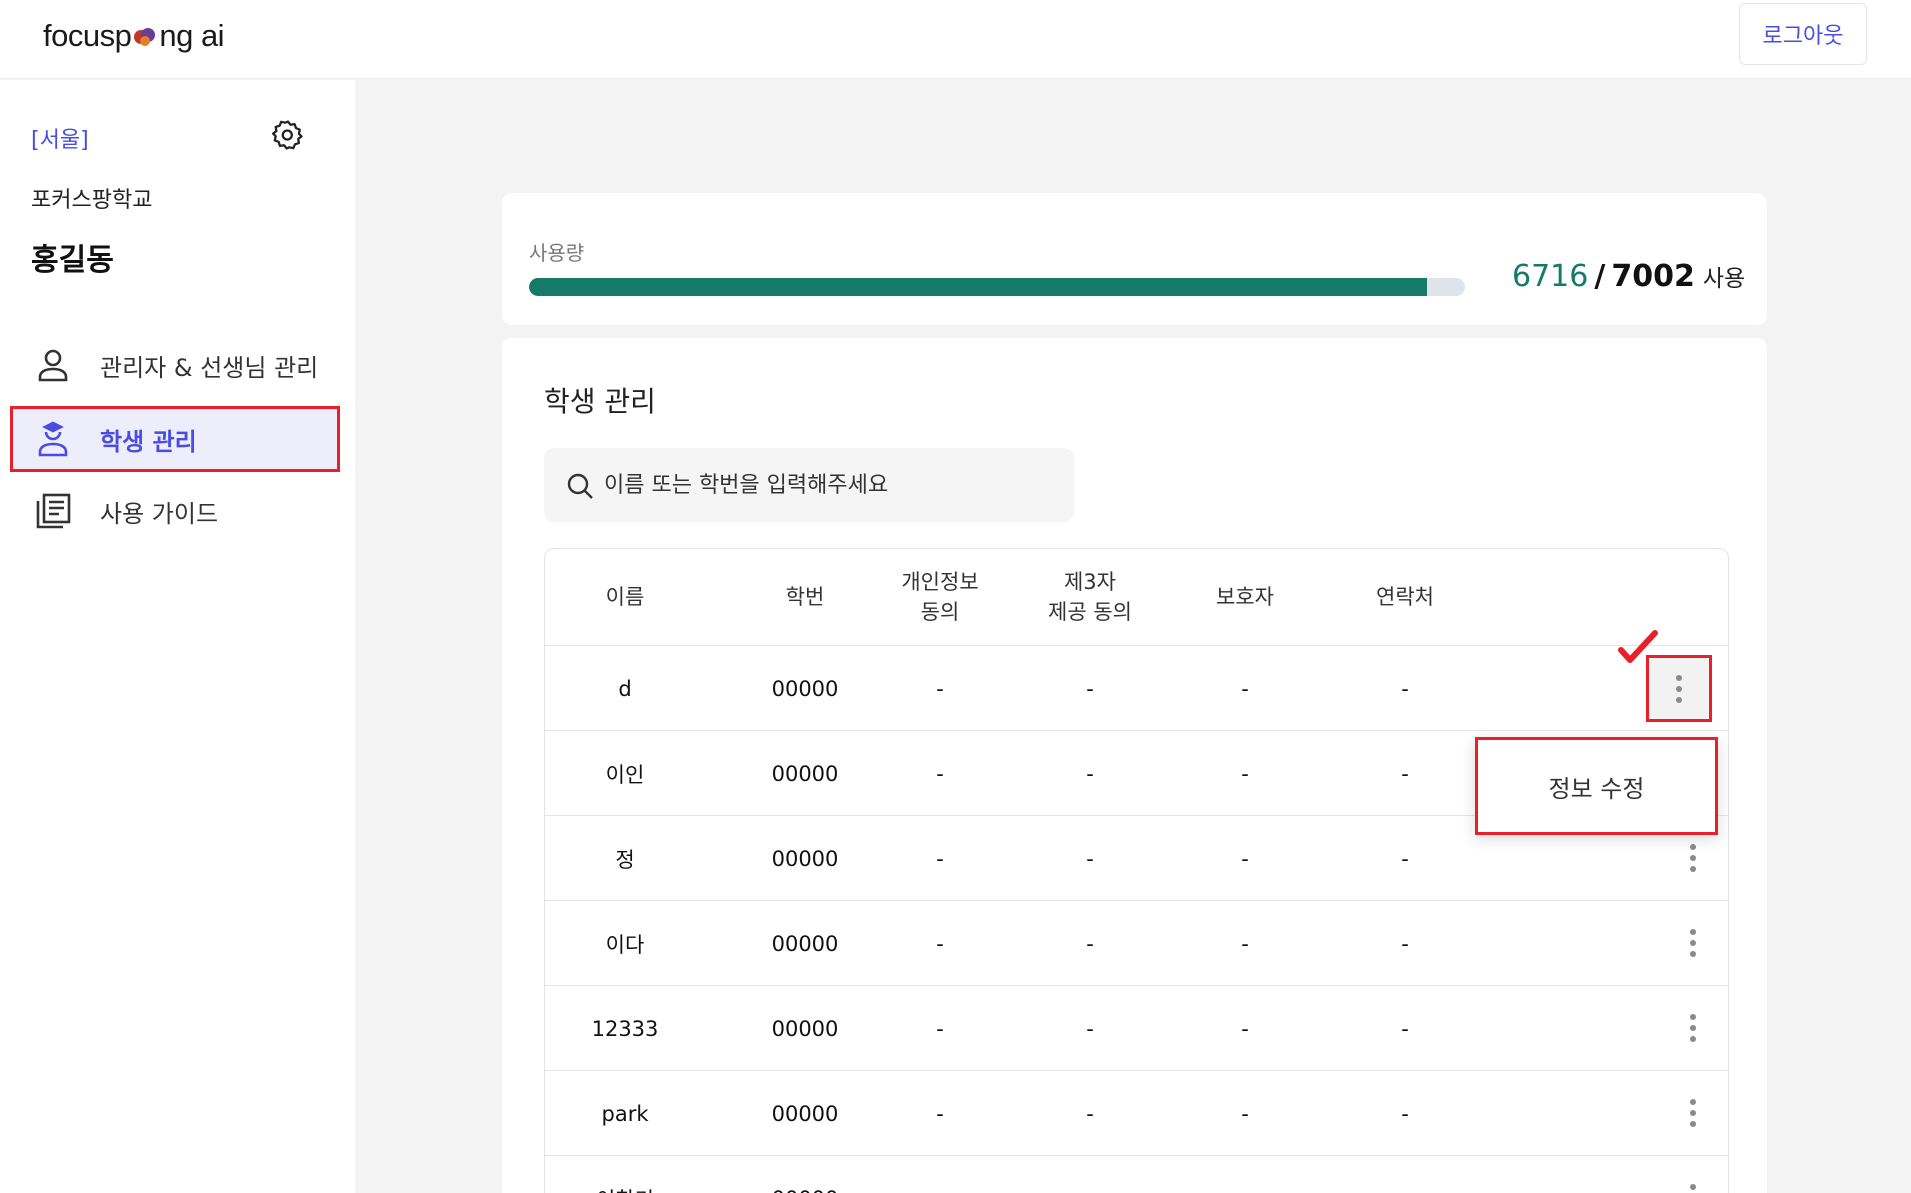 The height and width of the screenshot is (1193, 1911). I want to click on sidebar-item-label: 사용 가이드, so click(159, 514).